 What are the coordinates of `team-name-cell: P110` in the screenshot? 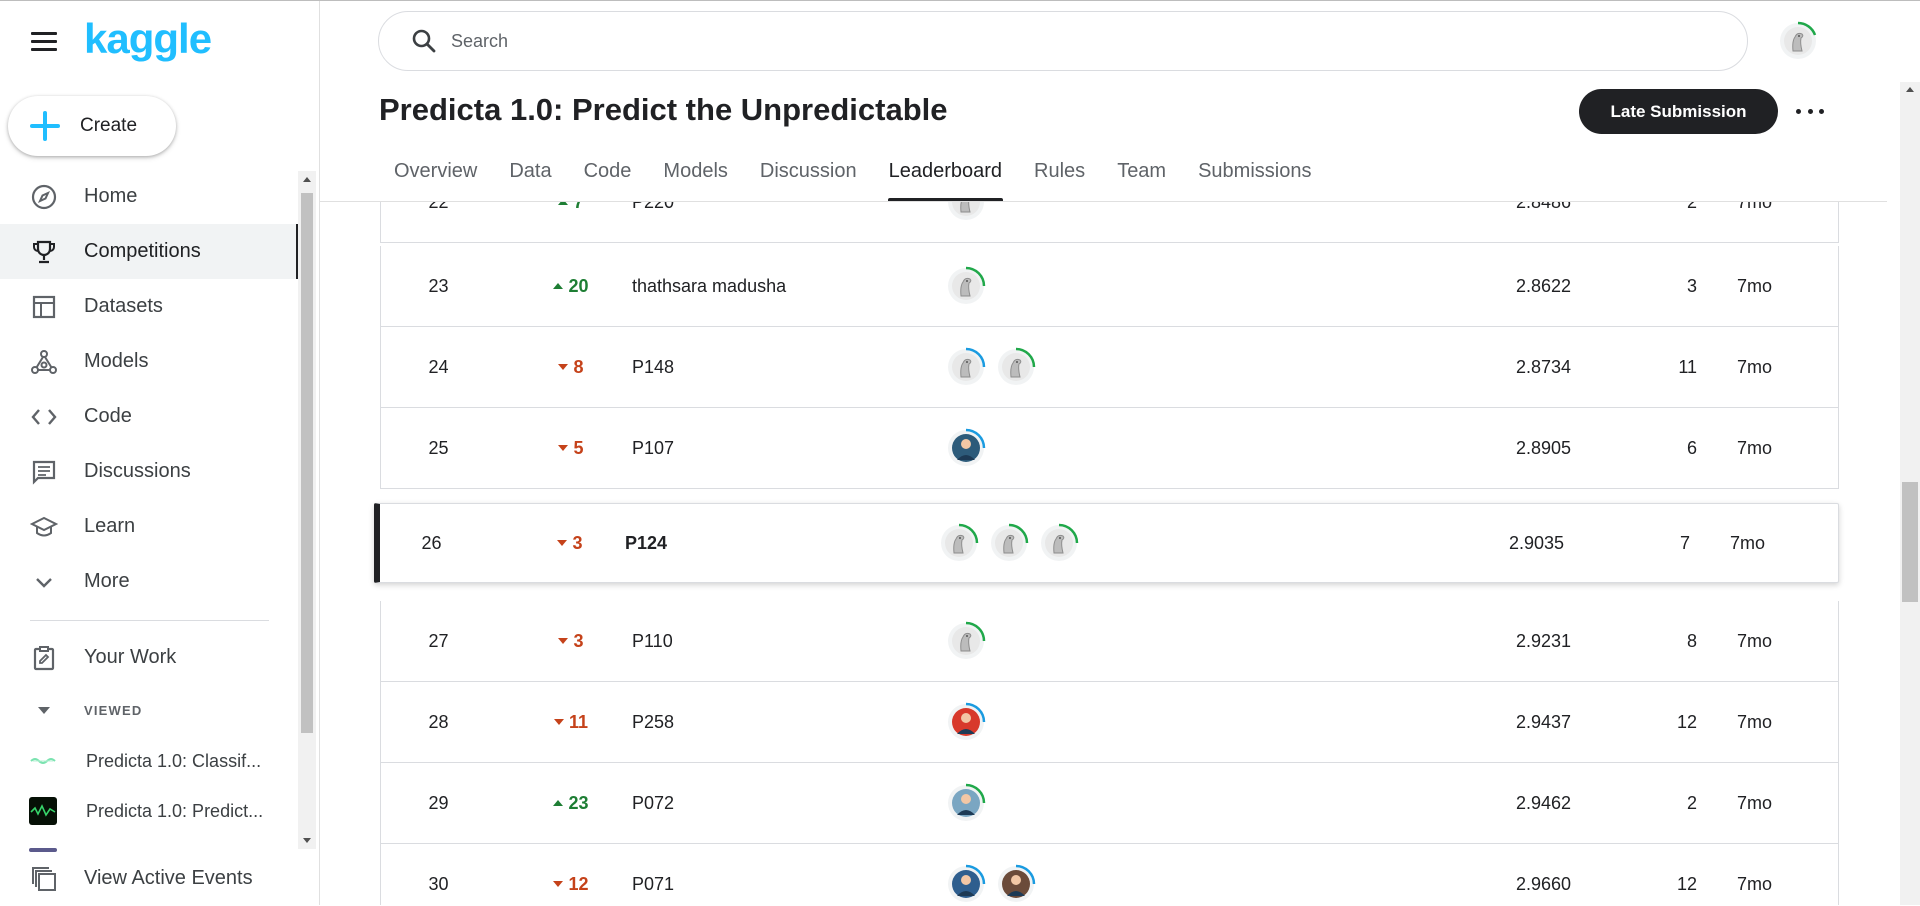 It's located at (782, 641).